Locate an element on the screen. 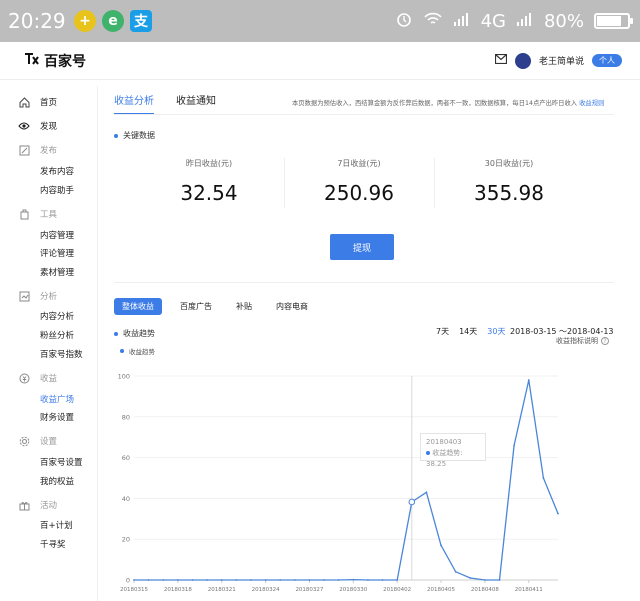 The height and width of the screenshot is (601, 640). help-icon: ? is located at coordinates (605, 341).